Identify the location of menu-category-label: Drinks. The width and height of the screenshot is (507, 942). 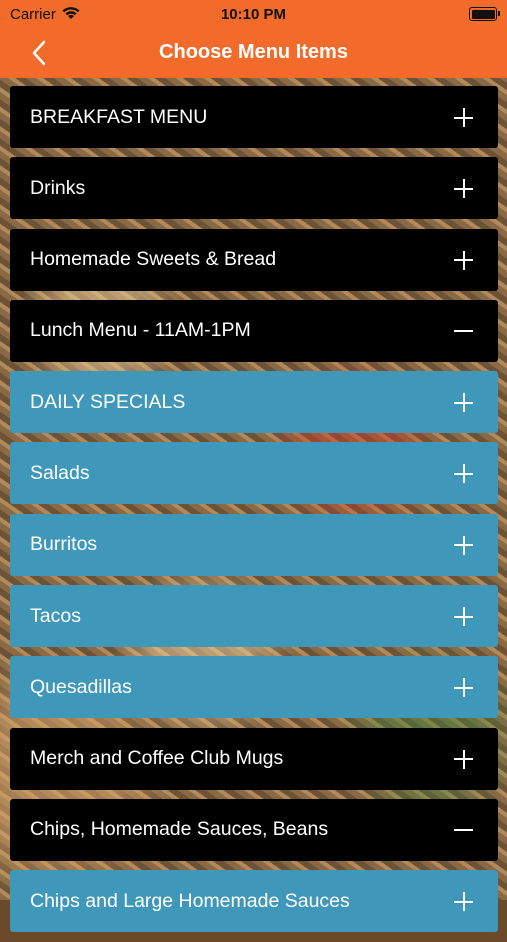
(58, 187).